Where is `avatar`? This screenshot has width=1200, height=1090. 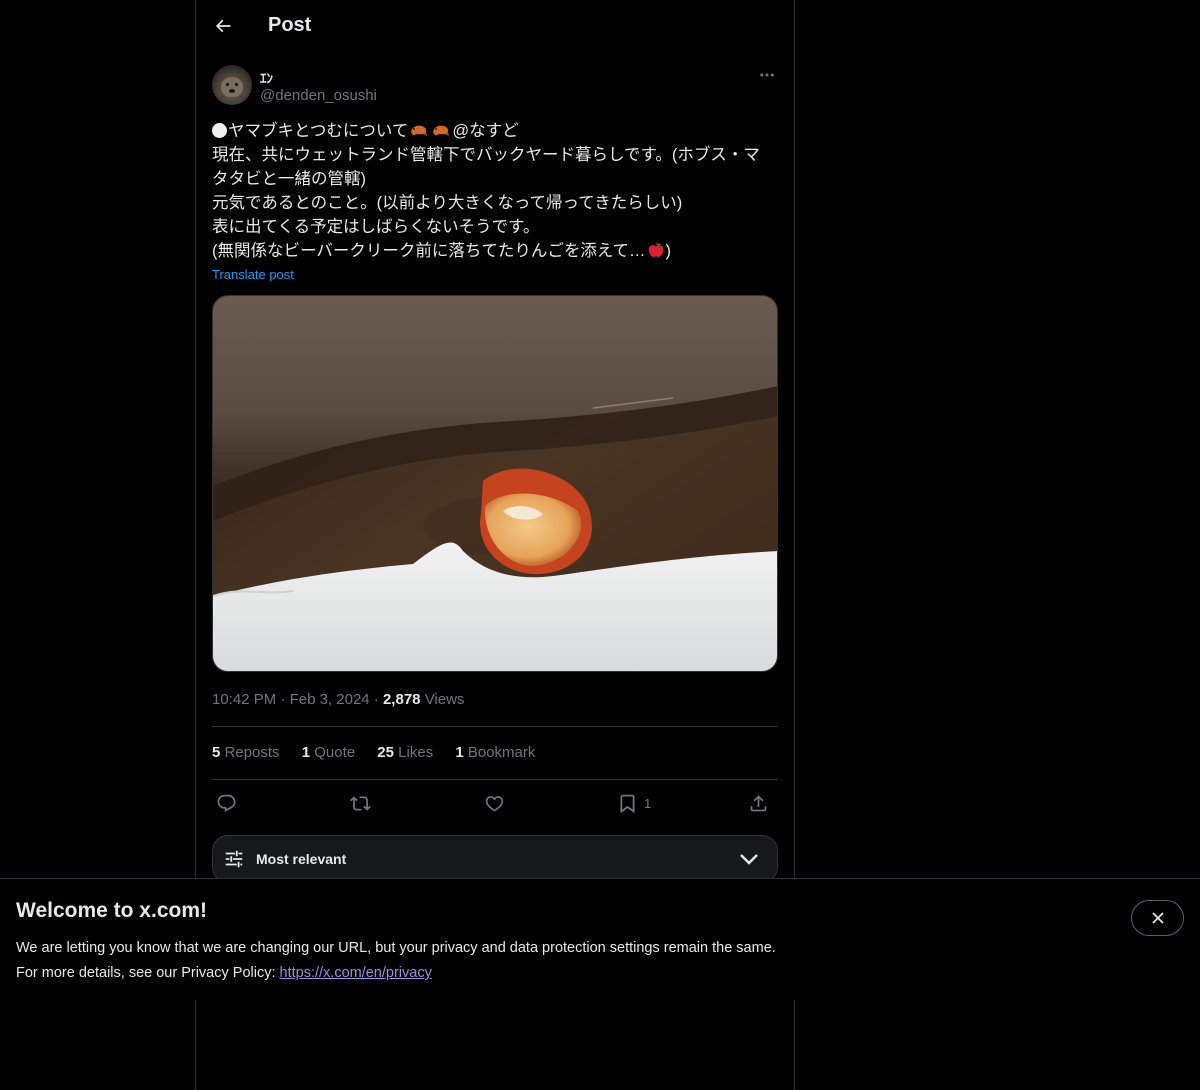 avatar is located at coordinates (232, 85).